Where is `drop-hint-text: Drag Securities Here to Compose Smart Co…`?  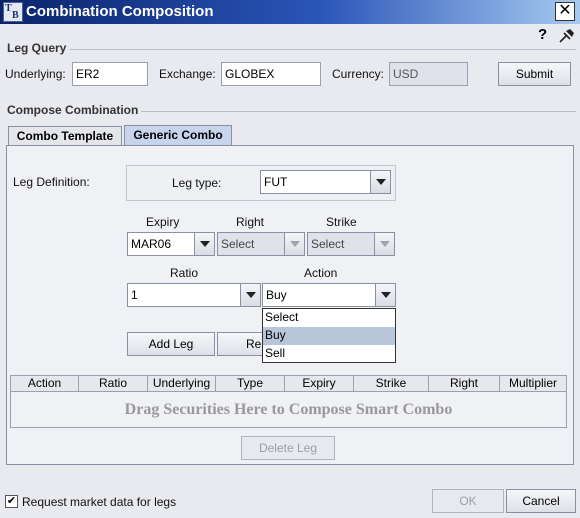 drop-hint-text: Drag Securities Here to Compose Smart Co… is located at coordinates (288, 409).